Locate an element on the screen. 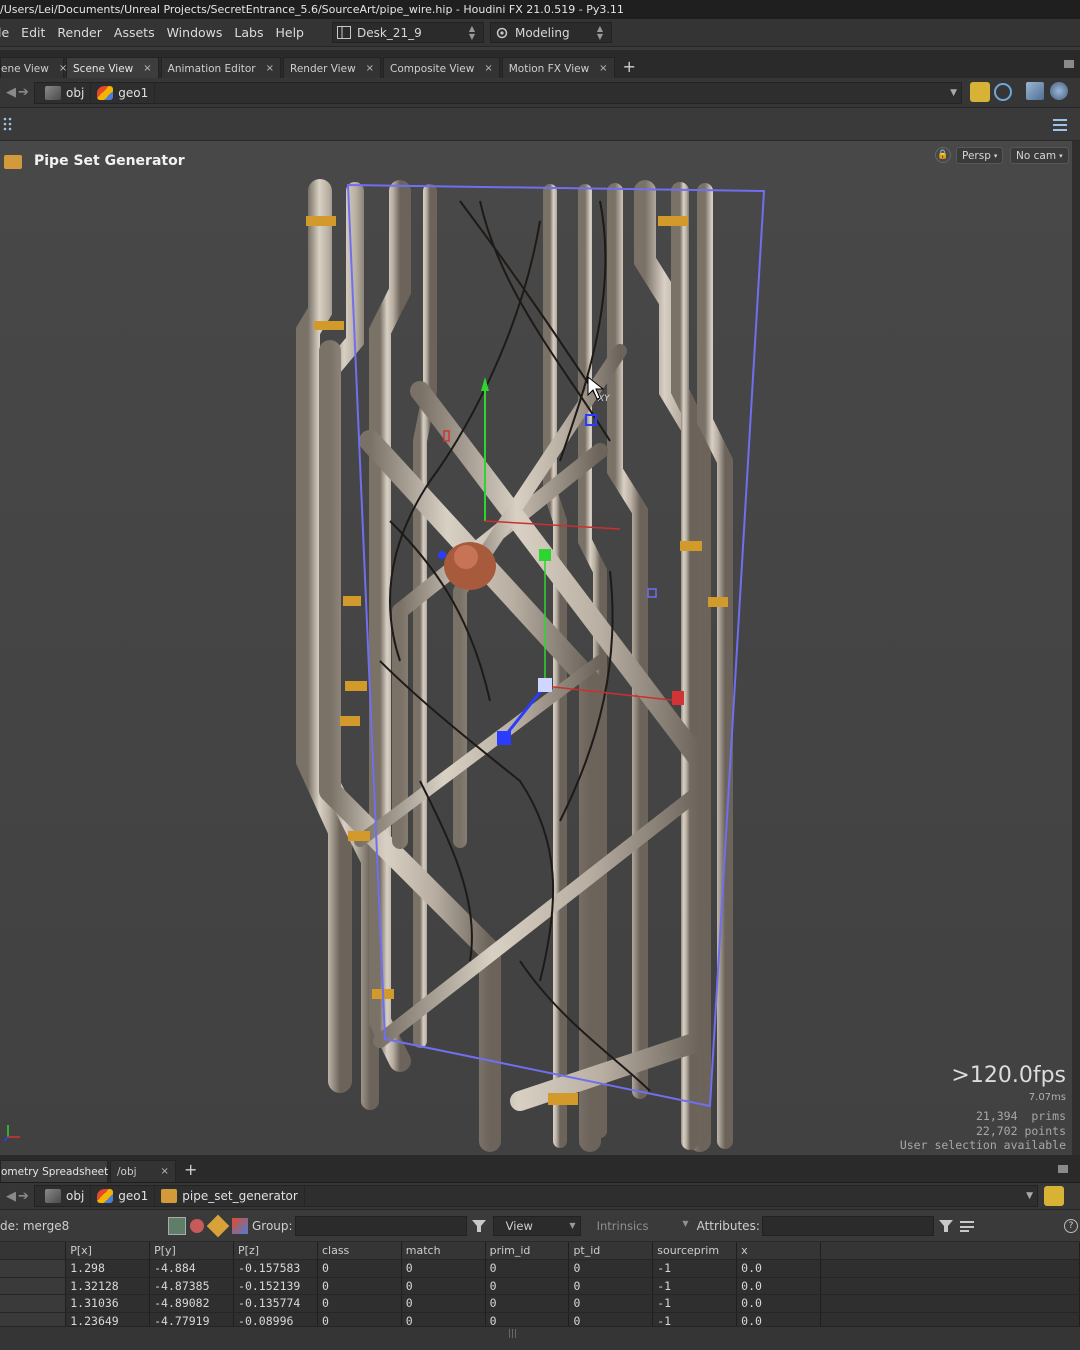  display-options-icon is located at coordinates (1059, 91).